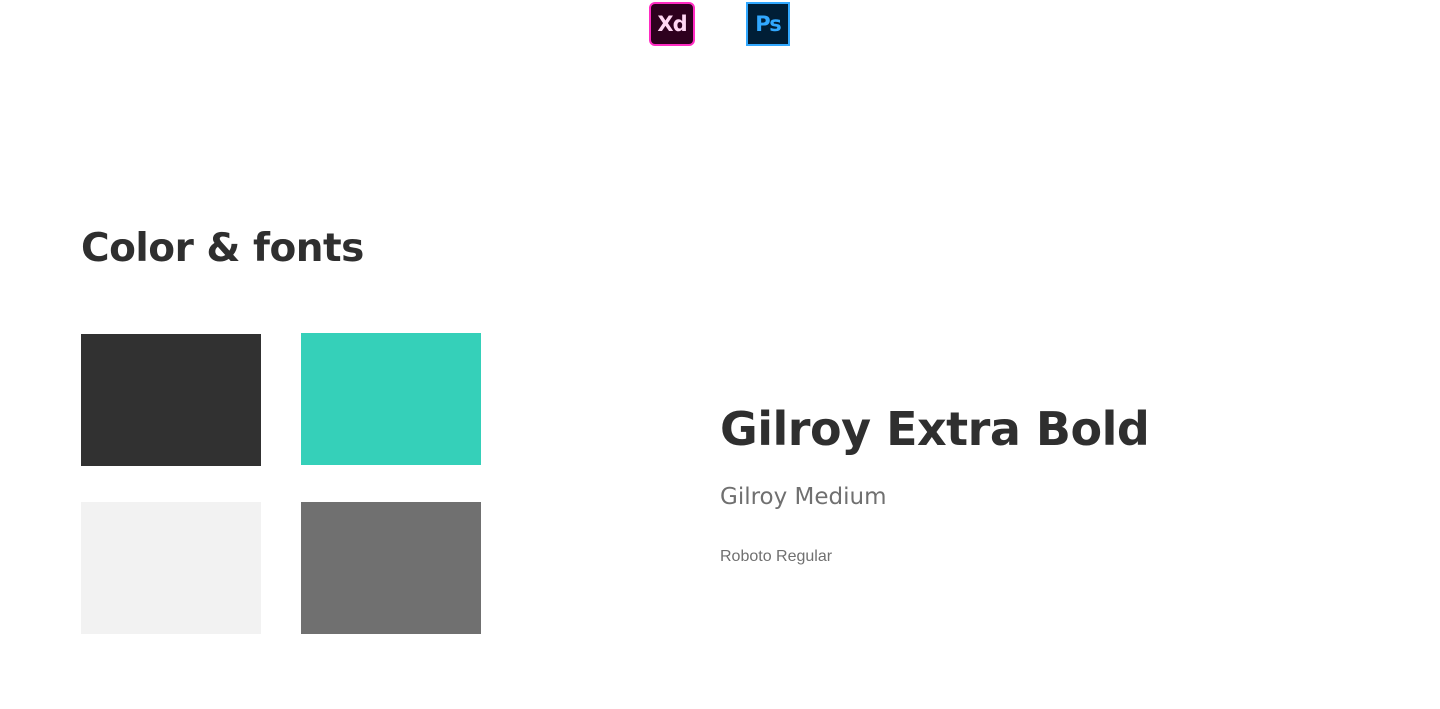 This screenshot has width=1440, height=709. What do you see at coordinates (719, 24) in the screenshot?
I see `tool-icons: Xd Ps` at bounding box center [719, 24].